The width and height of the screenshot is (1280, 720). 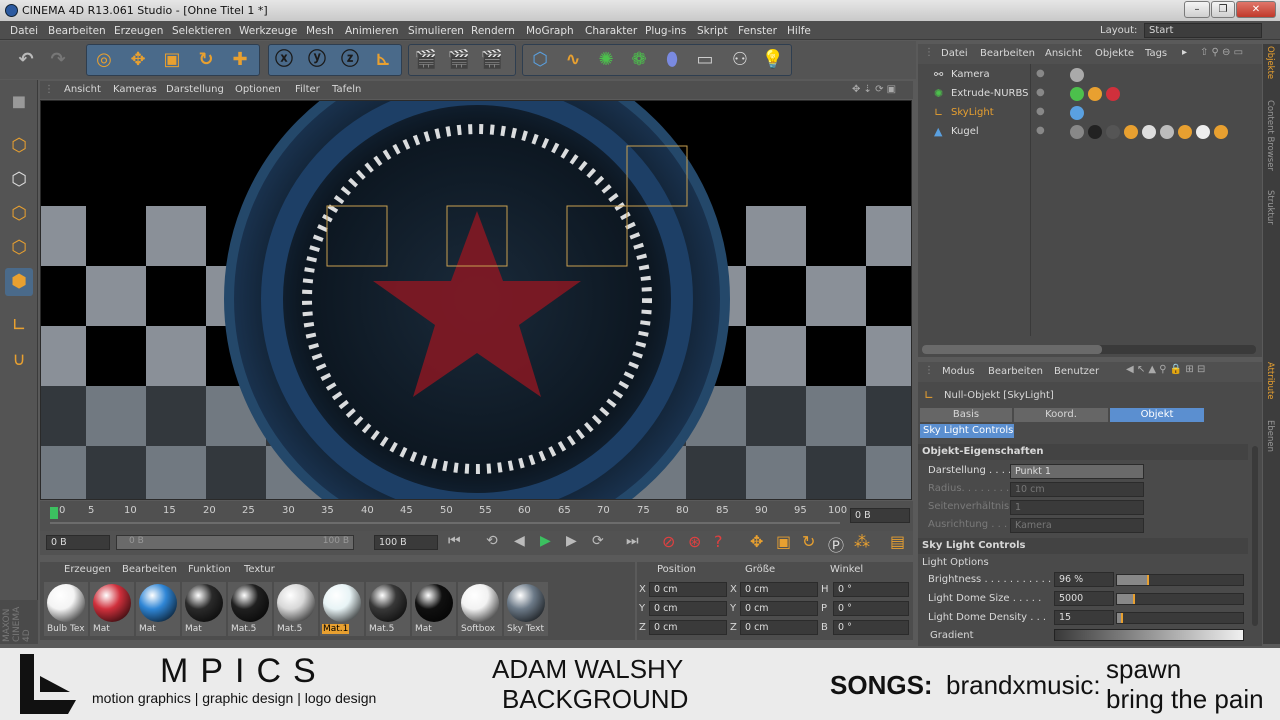 What do you see at coordinates (954, 53) in the screenshot?
I see `objects-menu-datei: Datei` at bounding box center [954, 53].